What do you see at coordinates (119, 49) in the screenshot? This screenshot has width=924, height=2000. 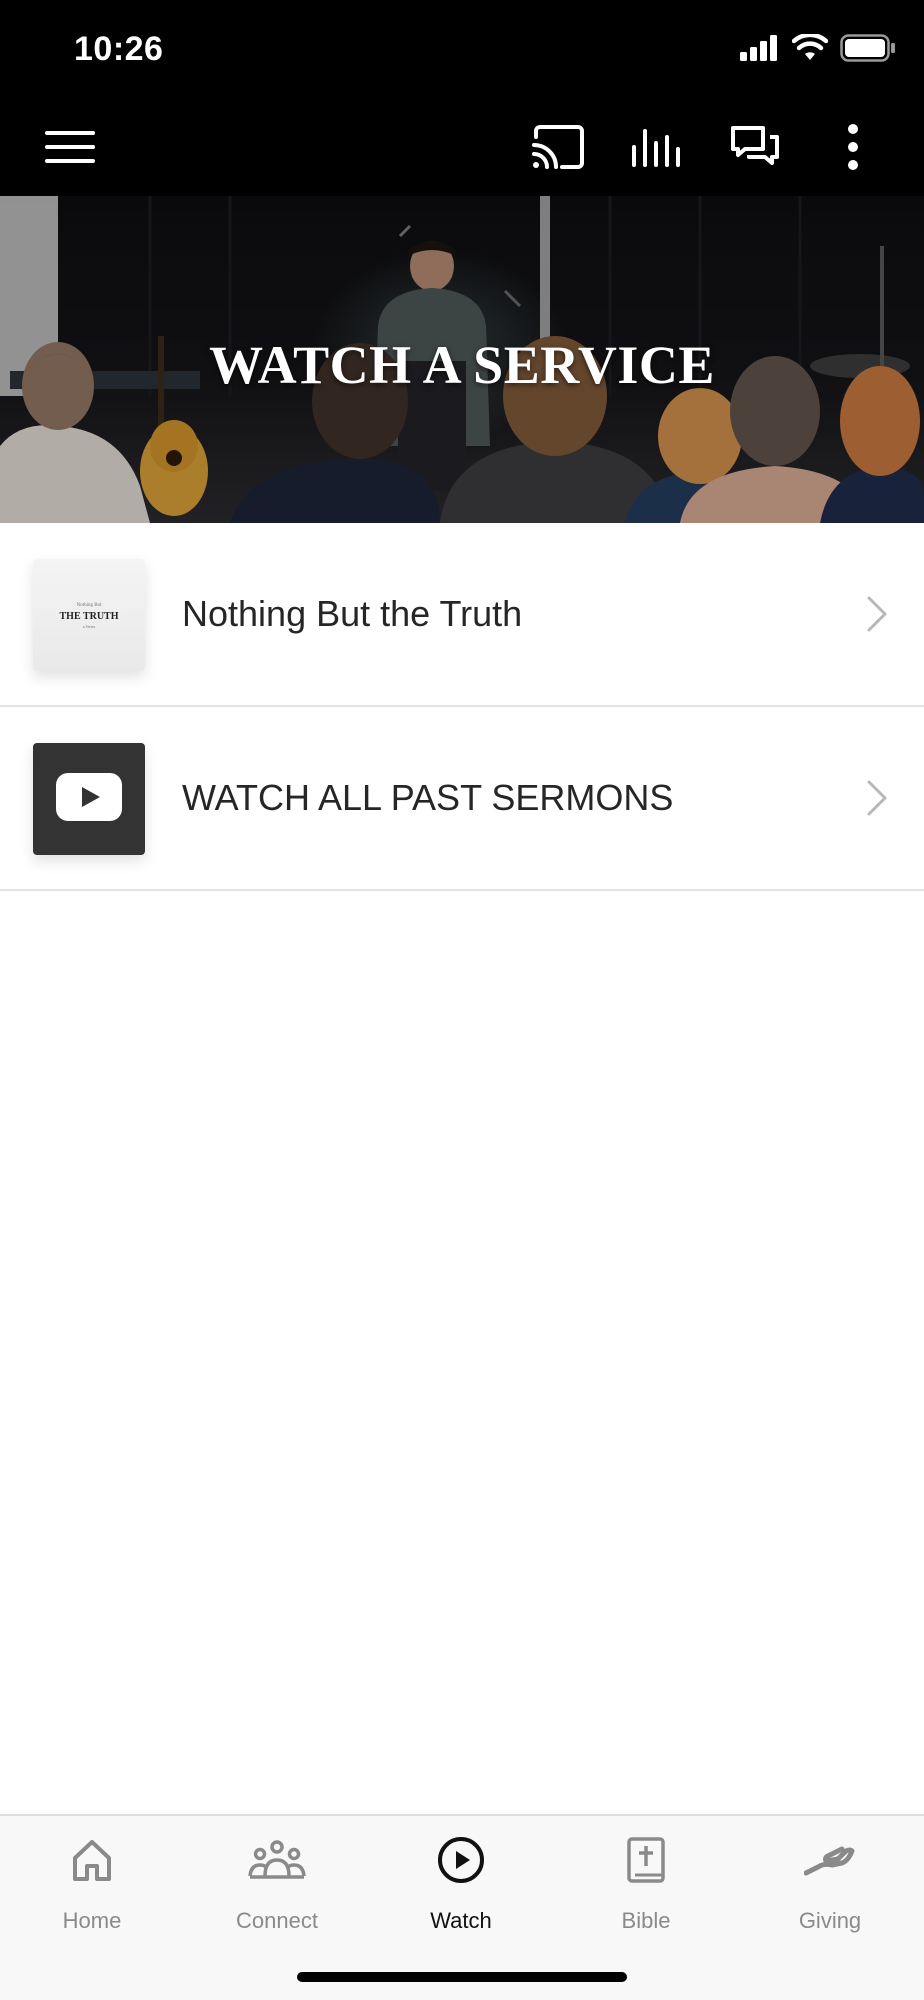 I see `status-time: 10:26` at bounding box center [119, 49].